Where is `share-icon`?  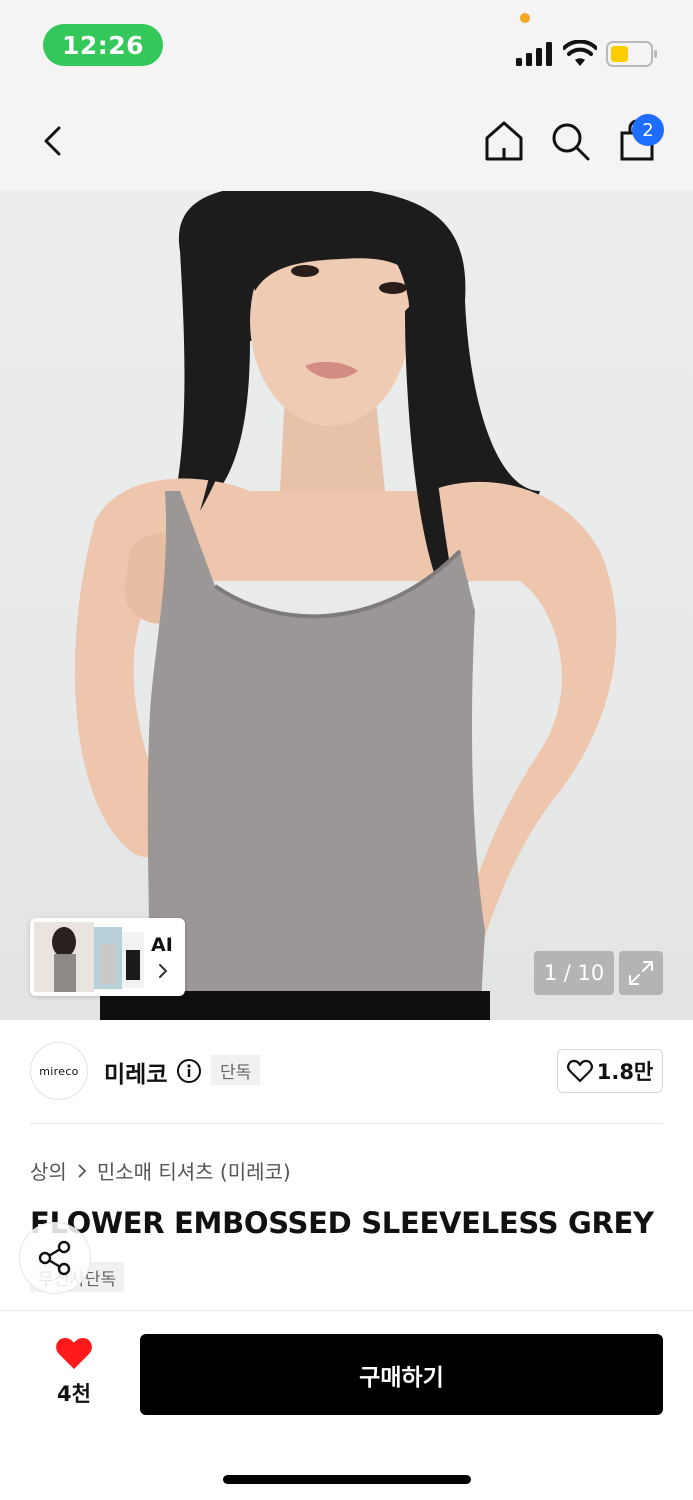
share-icon is located at coordinates (54, 1258).